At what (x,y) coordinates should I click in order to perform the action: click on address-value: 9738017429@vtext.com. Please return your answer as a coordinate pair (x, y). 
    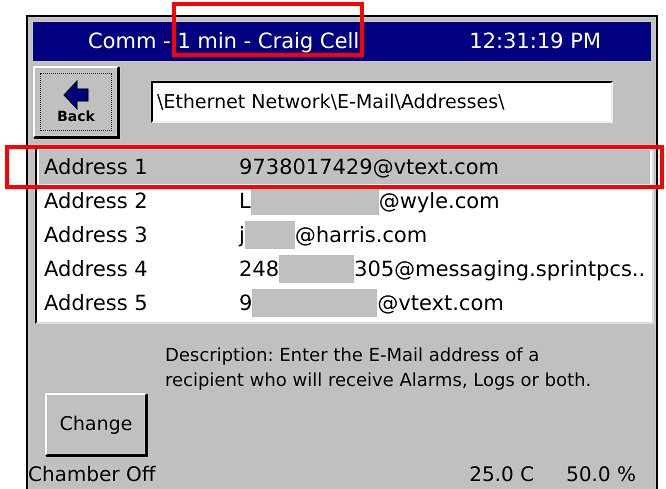
    Looking at the image, I should click on (369, 167).